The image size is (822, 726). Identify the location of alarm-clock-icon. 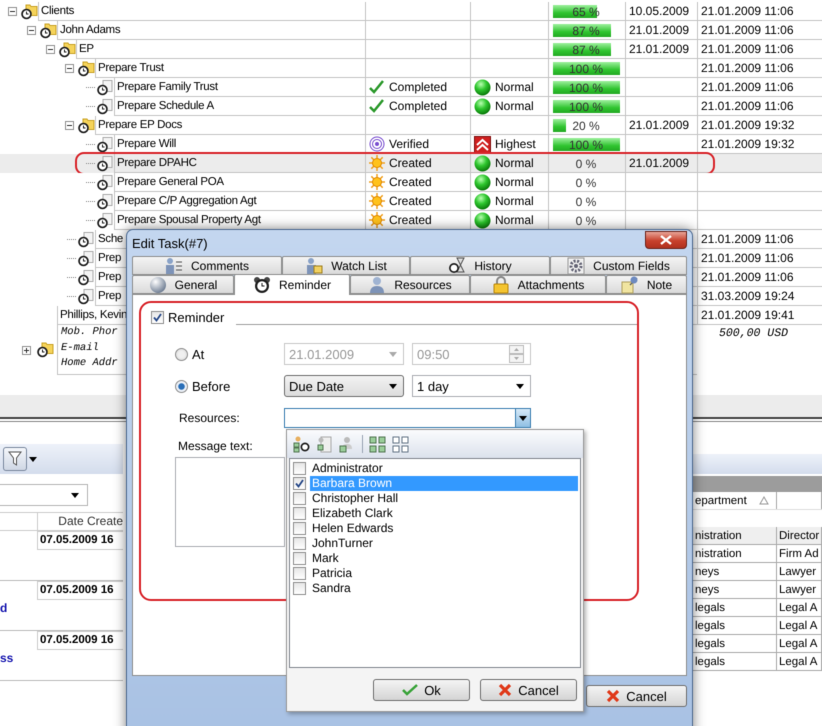
(261, 285).